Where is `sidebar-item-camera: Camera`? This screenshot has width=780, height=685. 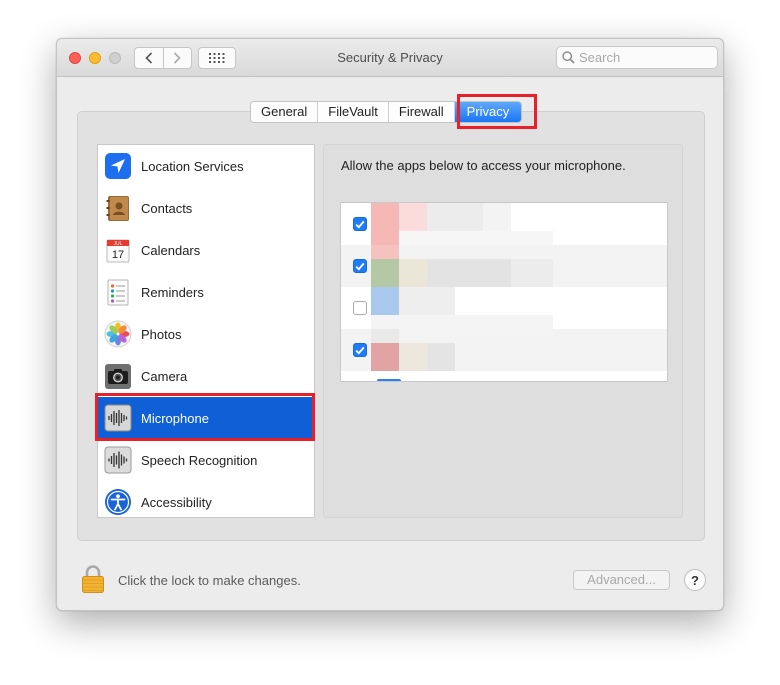 sidebar-item-camera: Camera is located at coordinates (206, 376).